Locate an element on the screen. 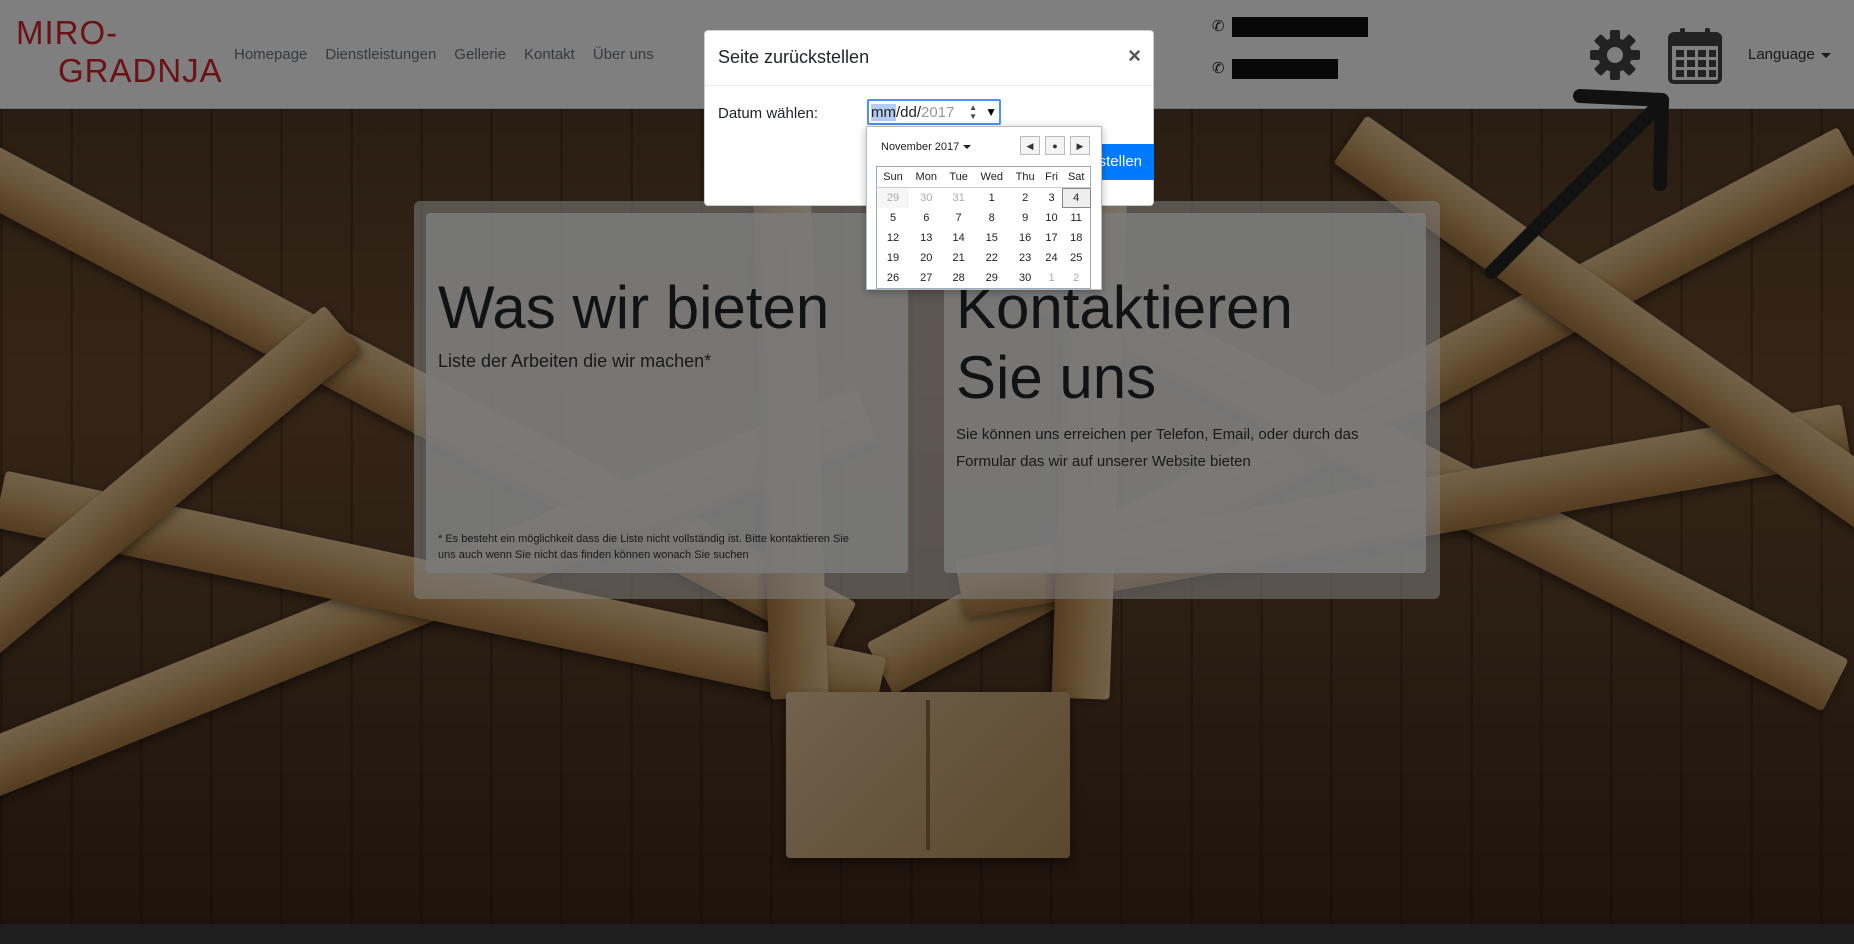 Image resolution: width=1854 pixels, height=944 pixels. month-label: November 2017 is located at coordinates (920, 147).